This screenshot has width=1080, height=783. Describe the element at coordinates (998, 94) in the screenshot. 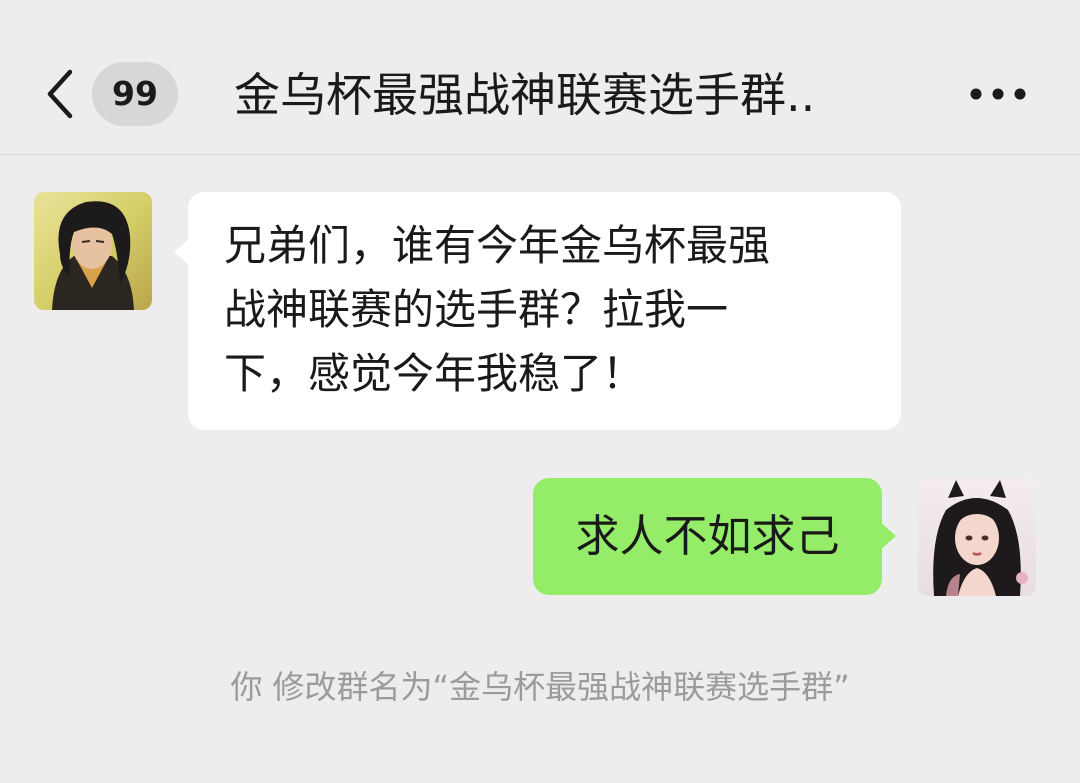

I see `more-dots-icon` at that location.